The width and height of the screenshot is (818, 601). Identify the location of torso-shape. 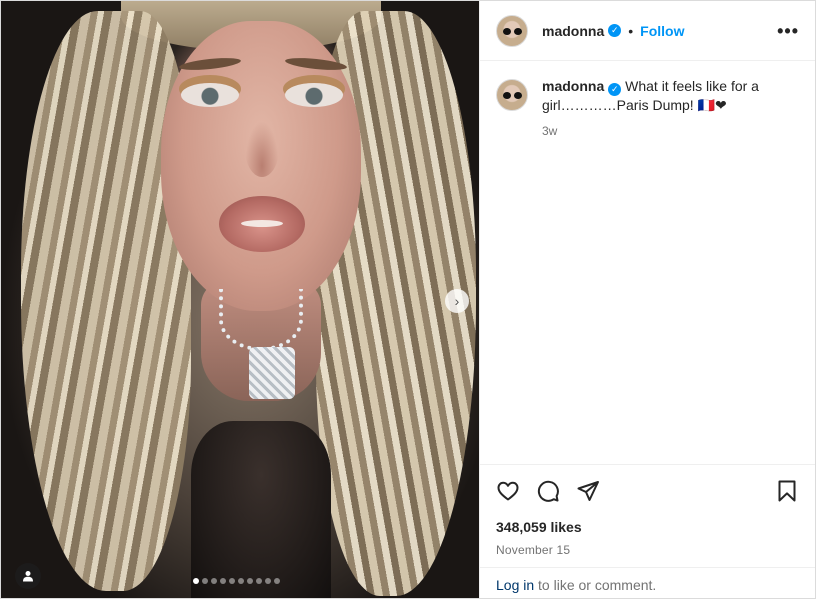
(261, 509).